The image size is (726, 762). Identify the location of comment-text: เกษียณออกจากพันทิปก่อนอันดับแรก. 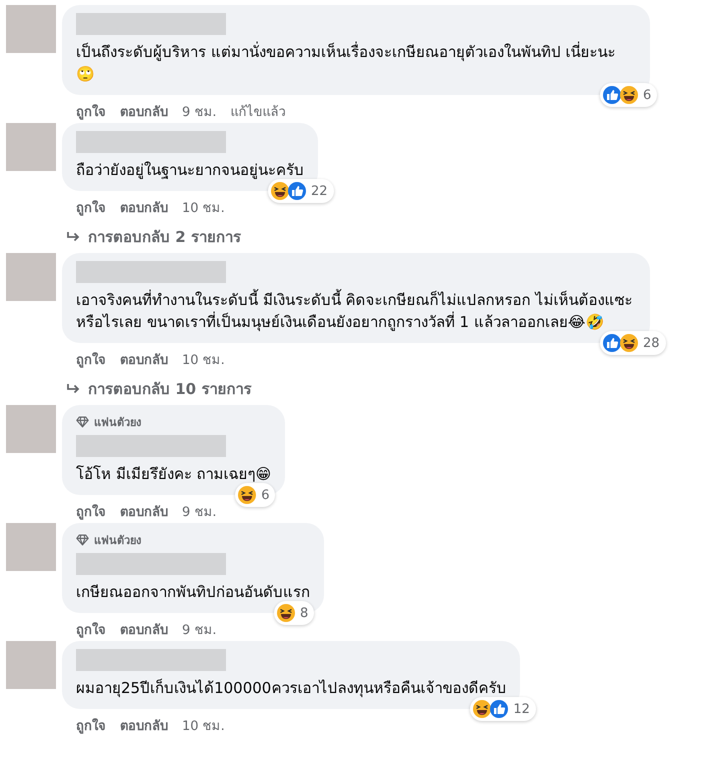
(193, 592).